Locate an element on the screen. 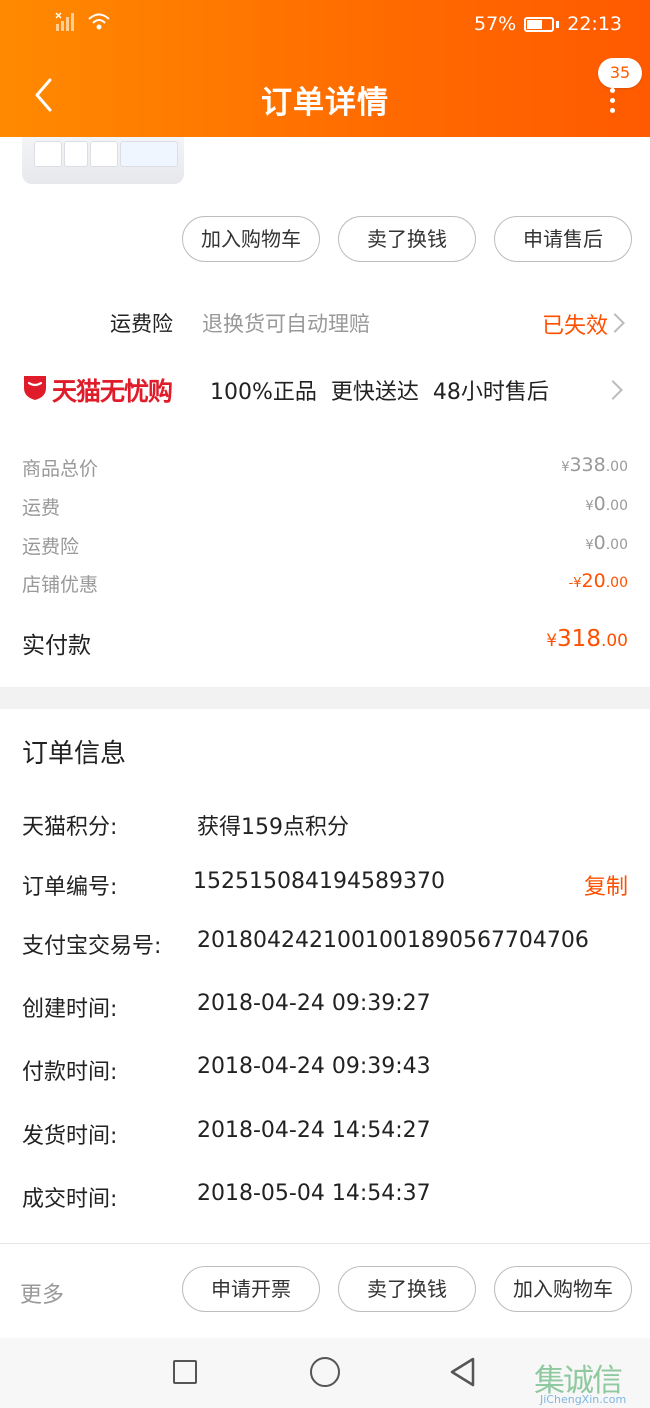 This screenshot has width=650, height=1408. home-icon is located at coordinates (325, 1372).